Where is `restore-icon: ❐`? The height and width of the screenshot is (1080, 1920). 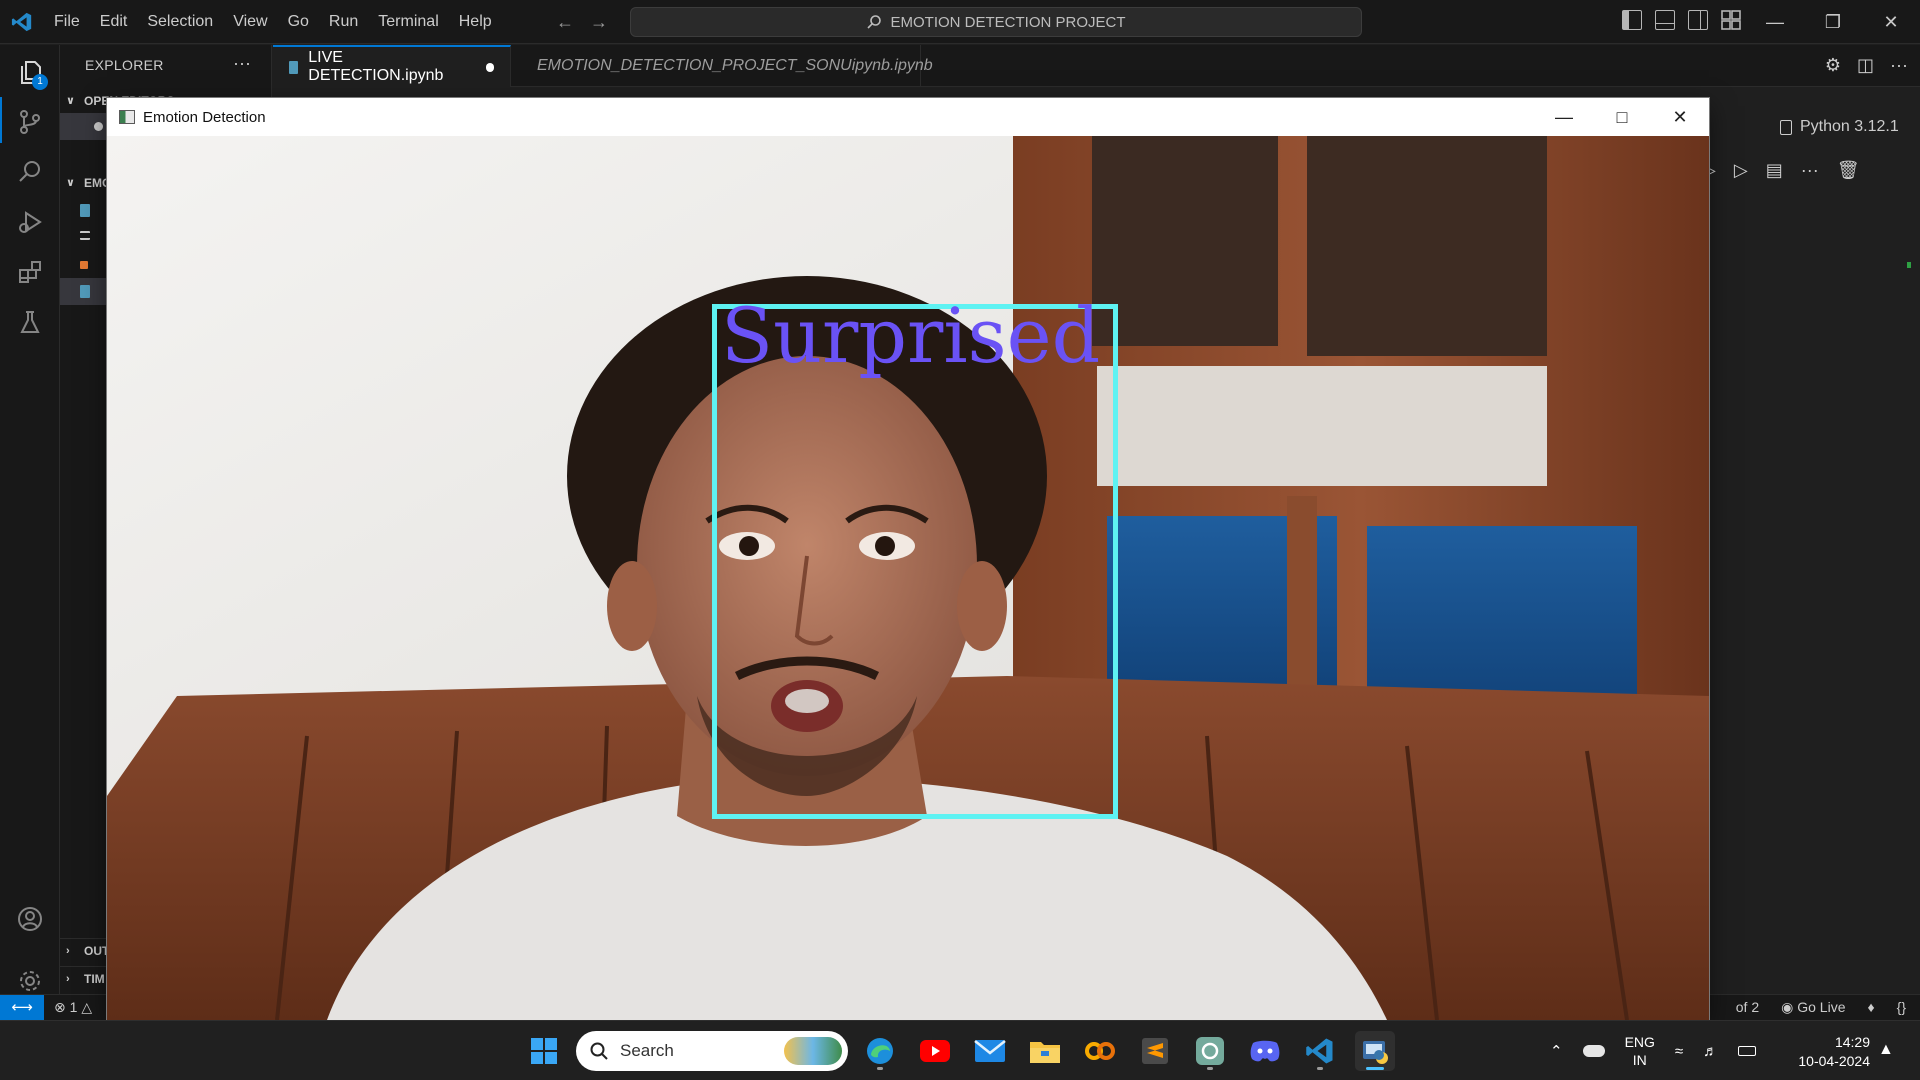
restore-icon: ❐ is located at coordinates (1833, 22).